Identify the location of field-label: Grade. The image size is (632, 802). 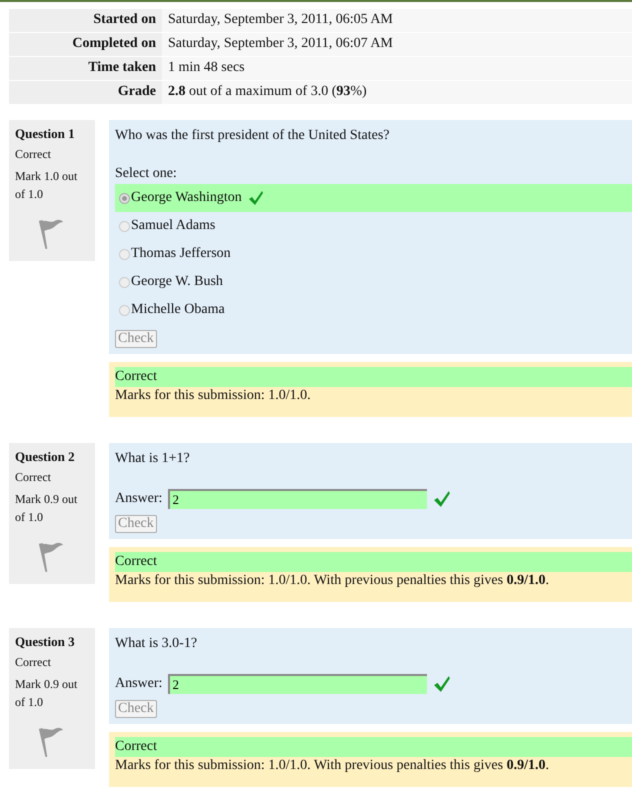
(85, 92).